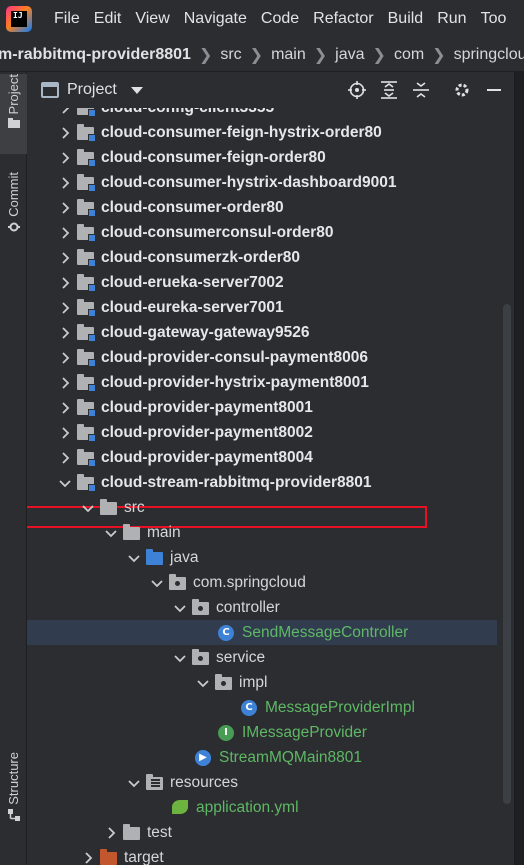 The width and height of the screenshot is (524, 865). I want to click on scrollbar, so click(508, 486).